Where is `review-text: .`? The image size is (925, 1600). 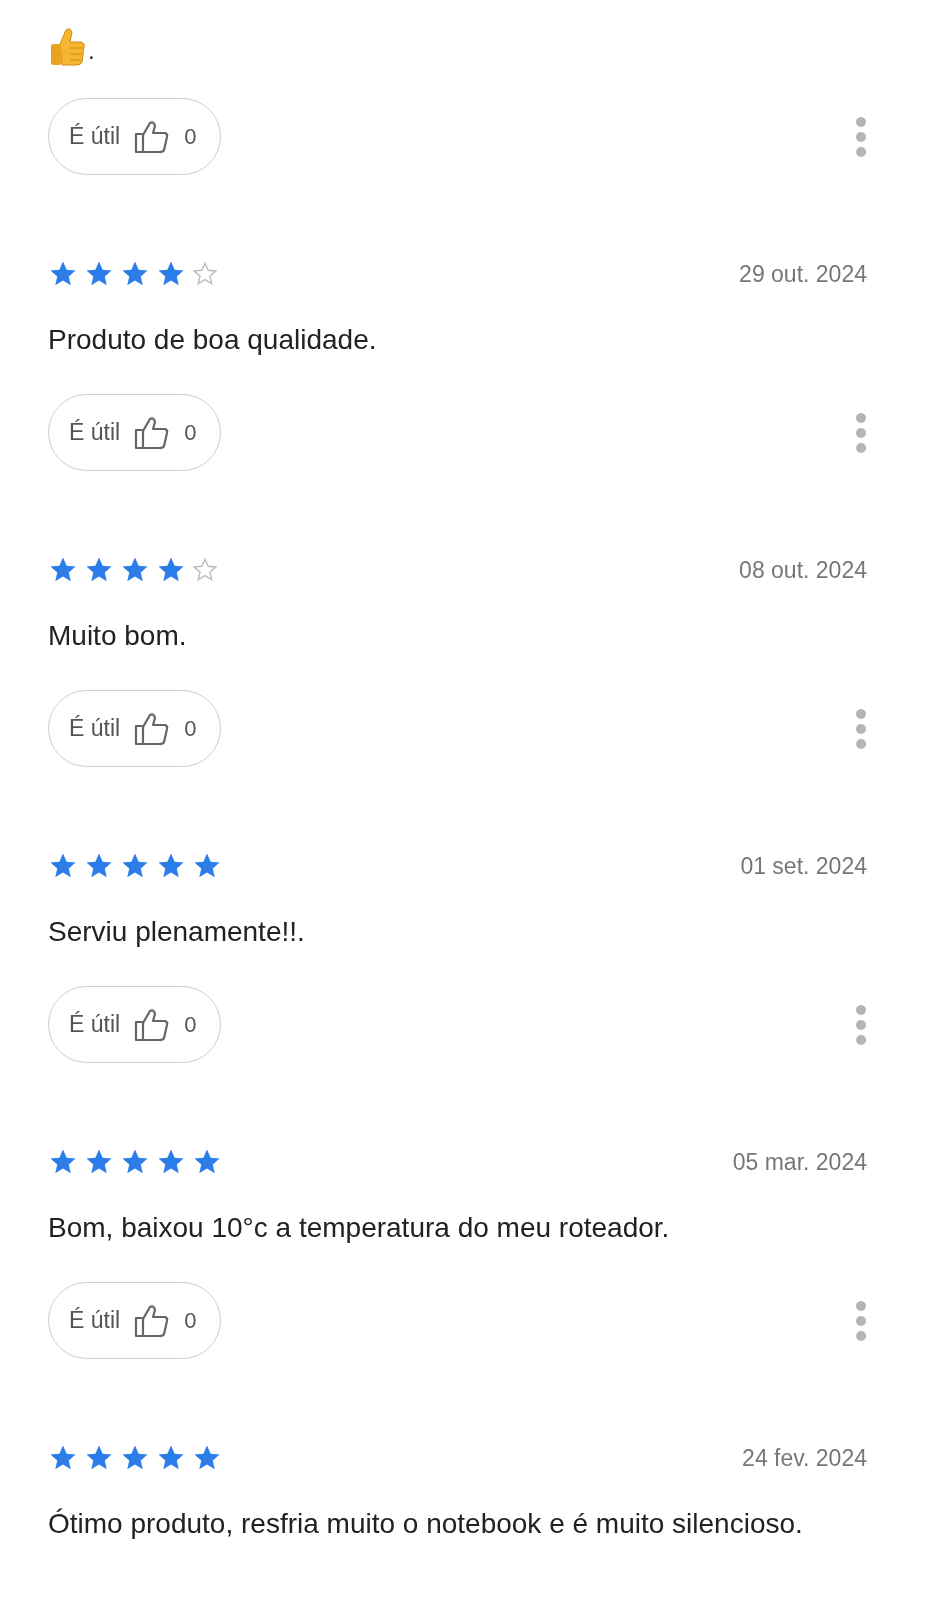
review-text: . is located at coordinates (91, 51).